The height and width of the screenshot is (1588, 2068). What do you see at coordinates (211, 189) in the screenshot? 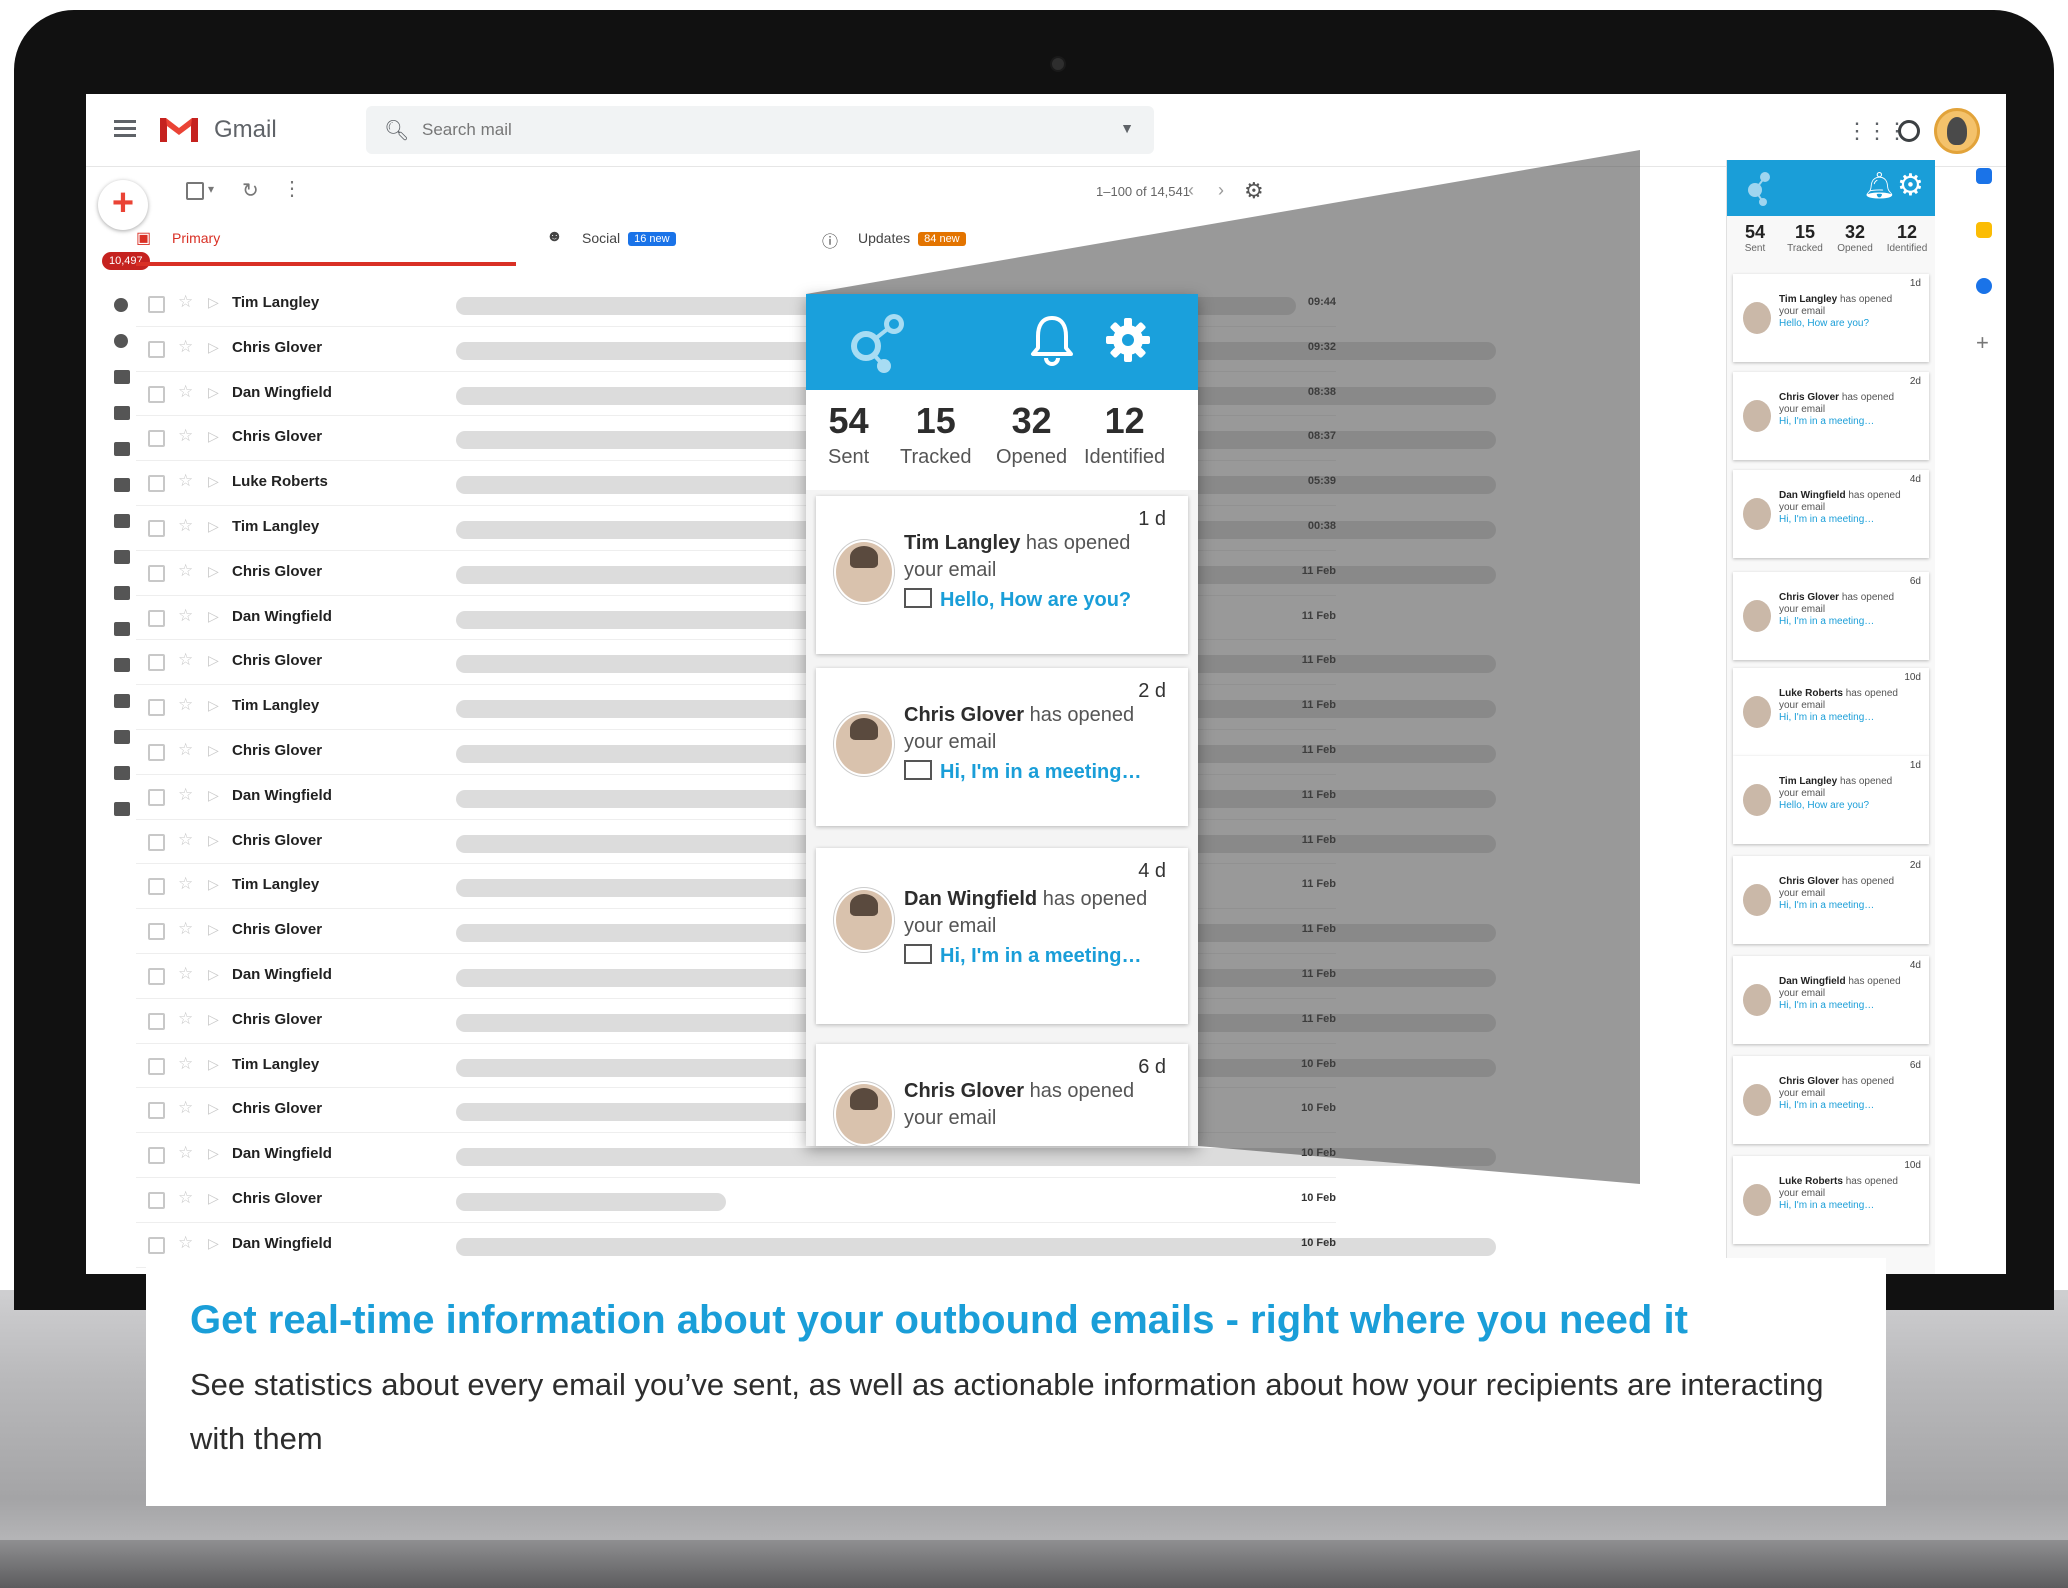
I see `select-dropdown-icon: ▾` at bounding box center [211, 189].